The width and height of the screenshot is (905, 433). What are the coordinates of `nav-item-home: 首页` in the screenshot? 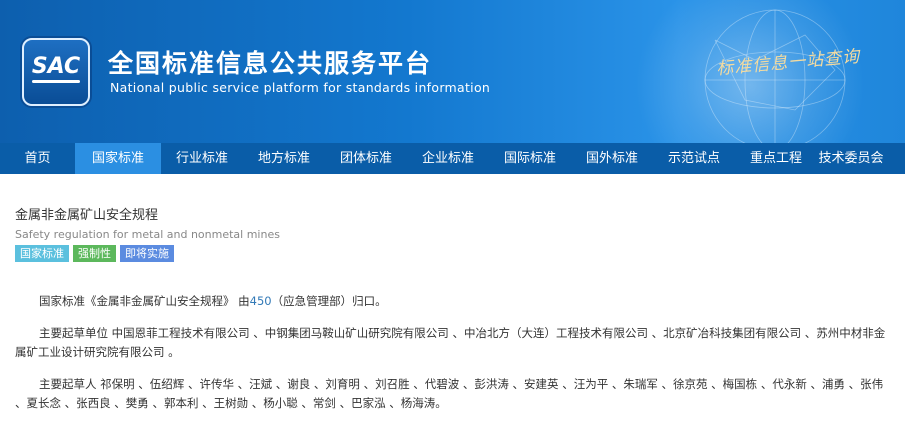 It's located at (37, 158).